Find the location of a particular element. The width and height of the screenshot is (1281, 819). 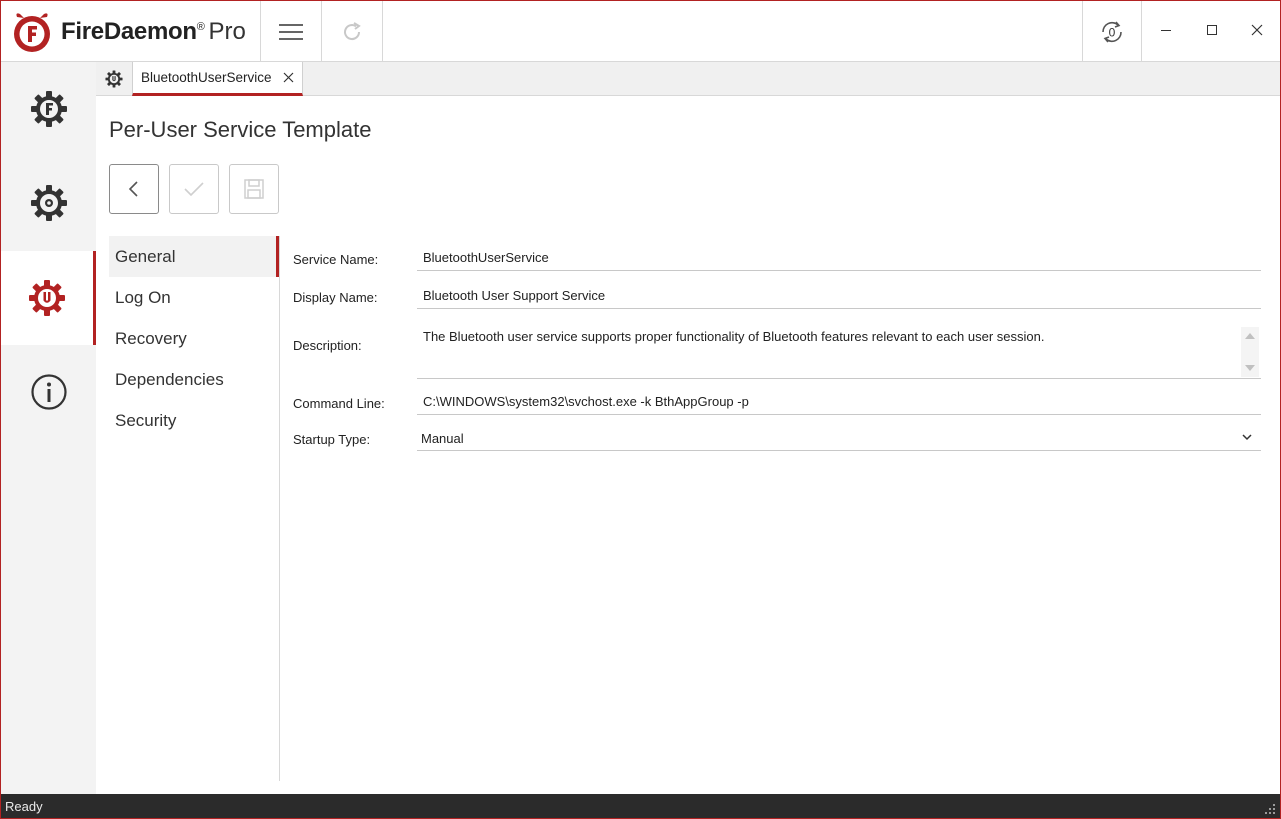

apply-button is located at coordinates (194, 189).